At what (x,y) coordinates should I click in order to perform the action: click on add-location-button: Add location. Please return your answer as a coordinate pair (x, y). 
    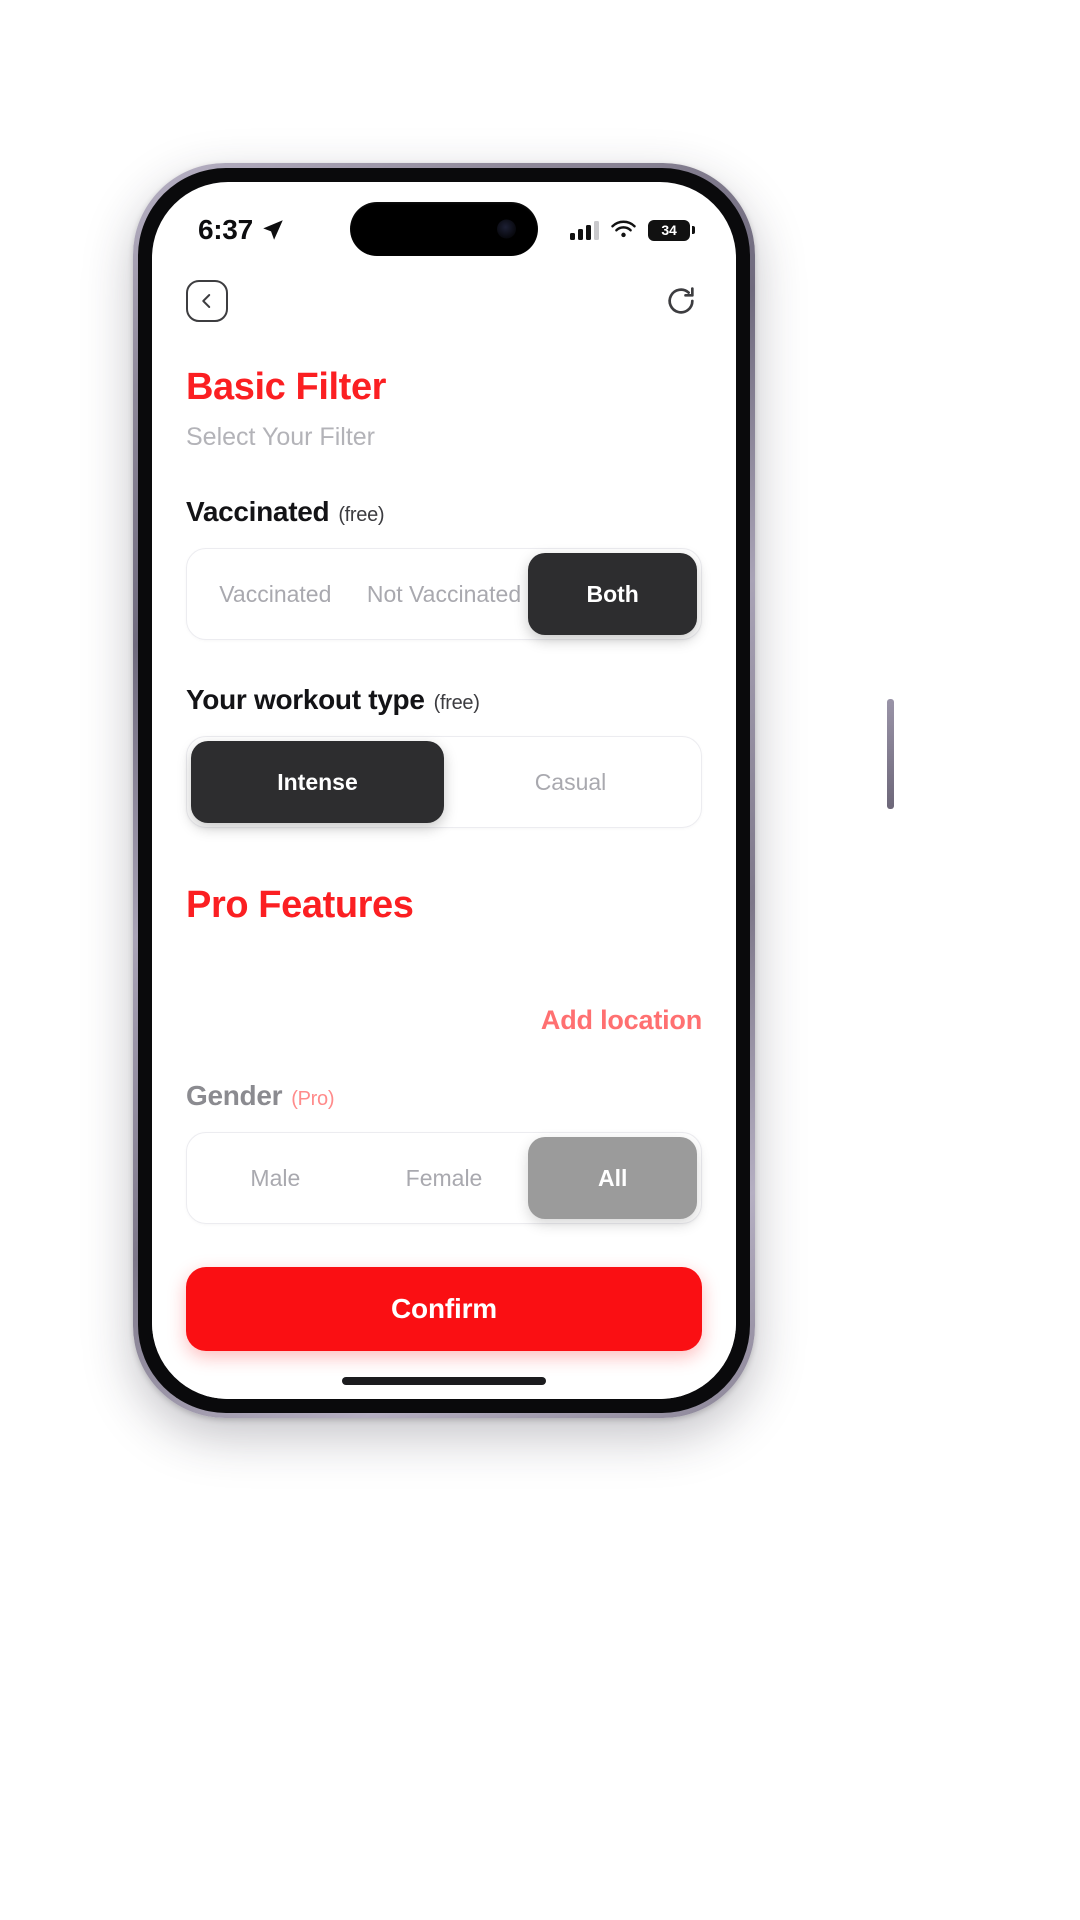
    Looking at the image, I should click on (621, 1020).